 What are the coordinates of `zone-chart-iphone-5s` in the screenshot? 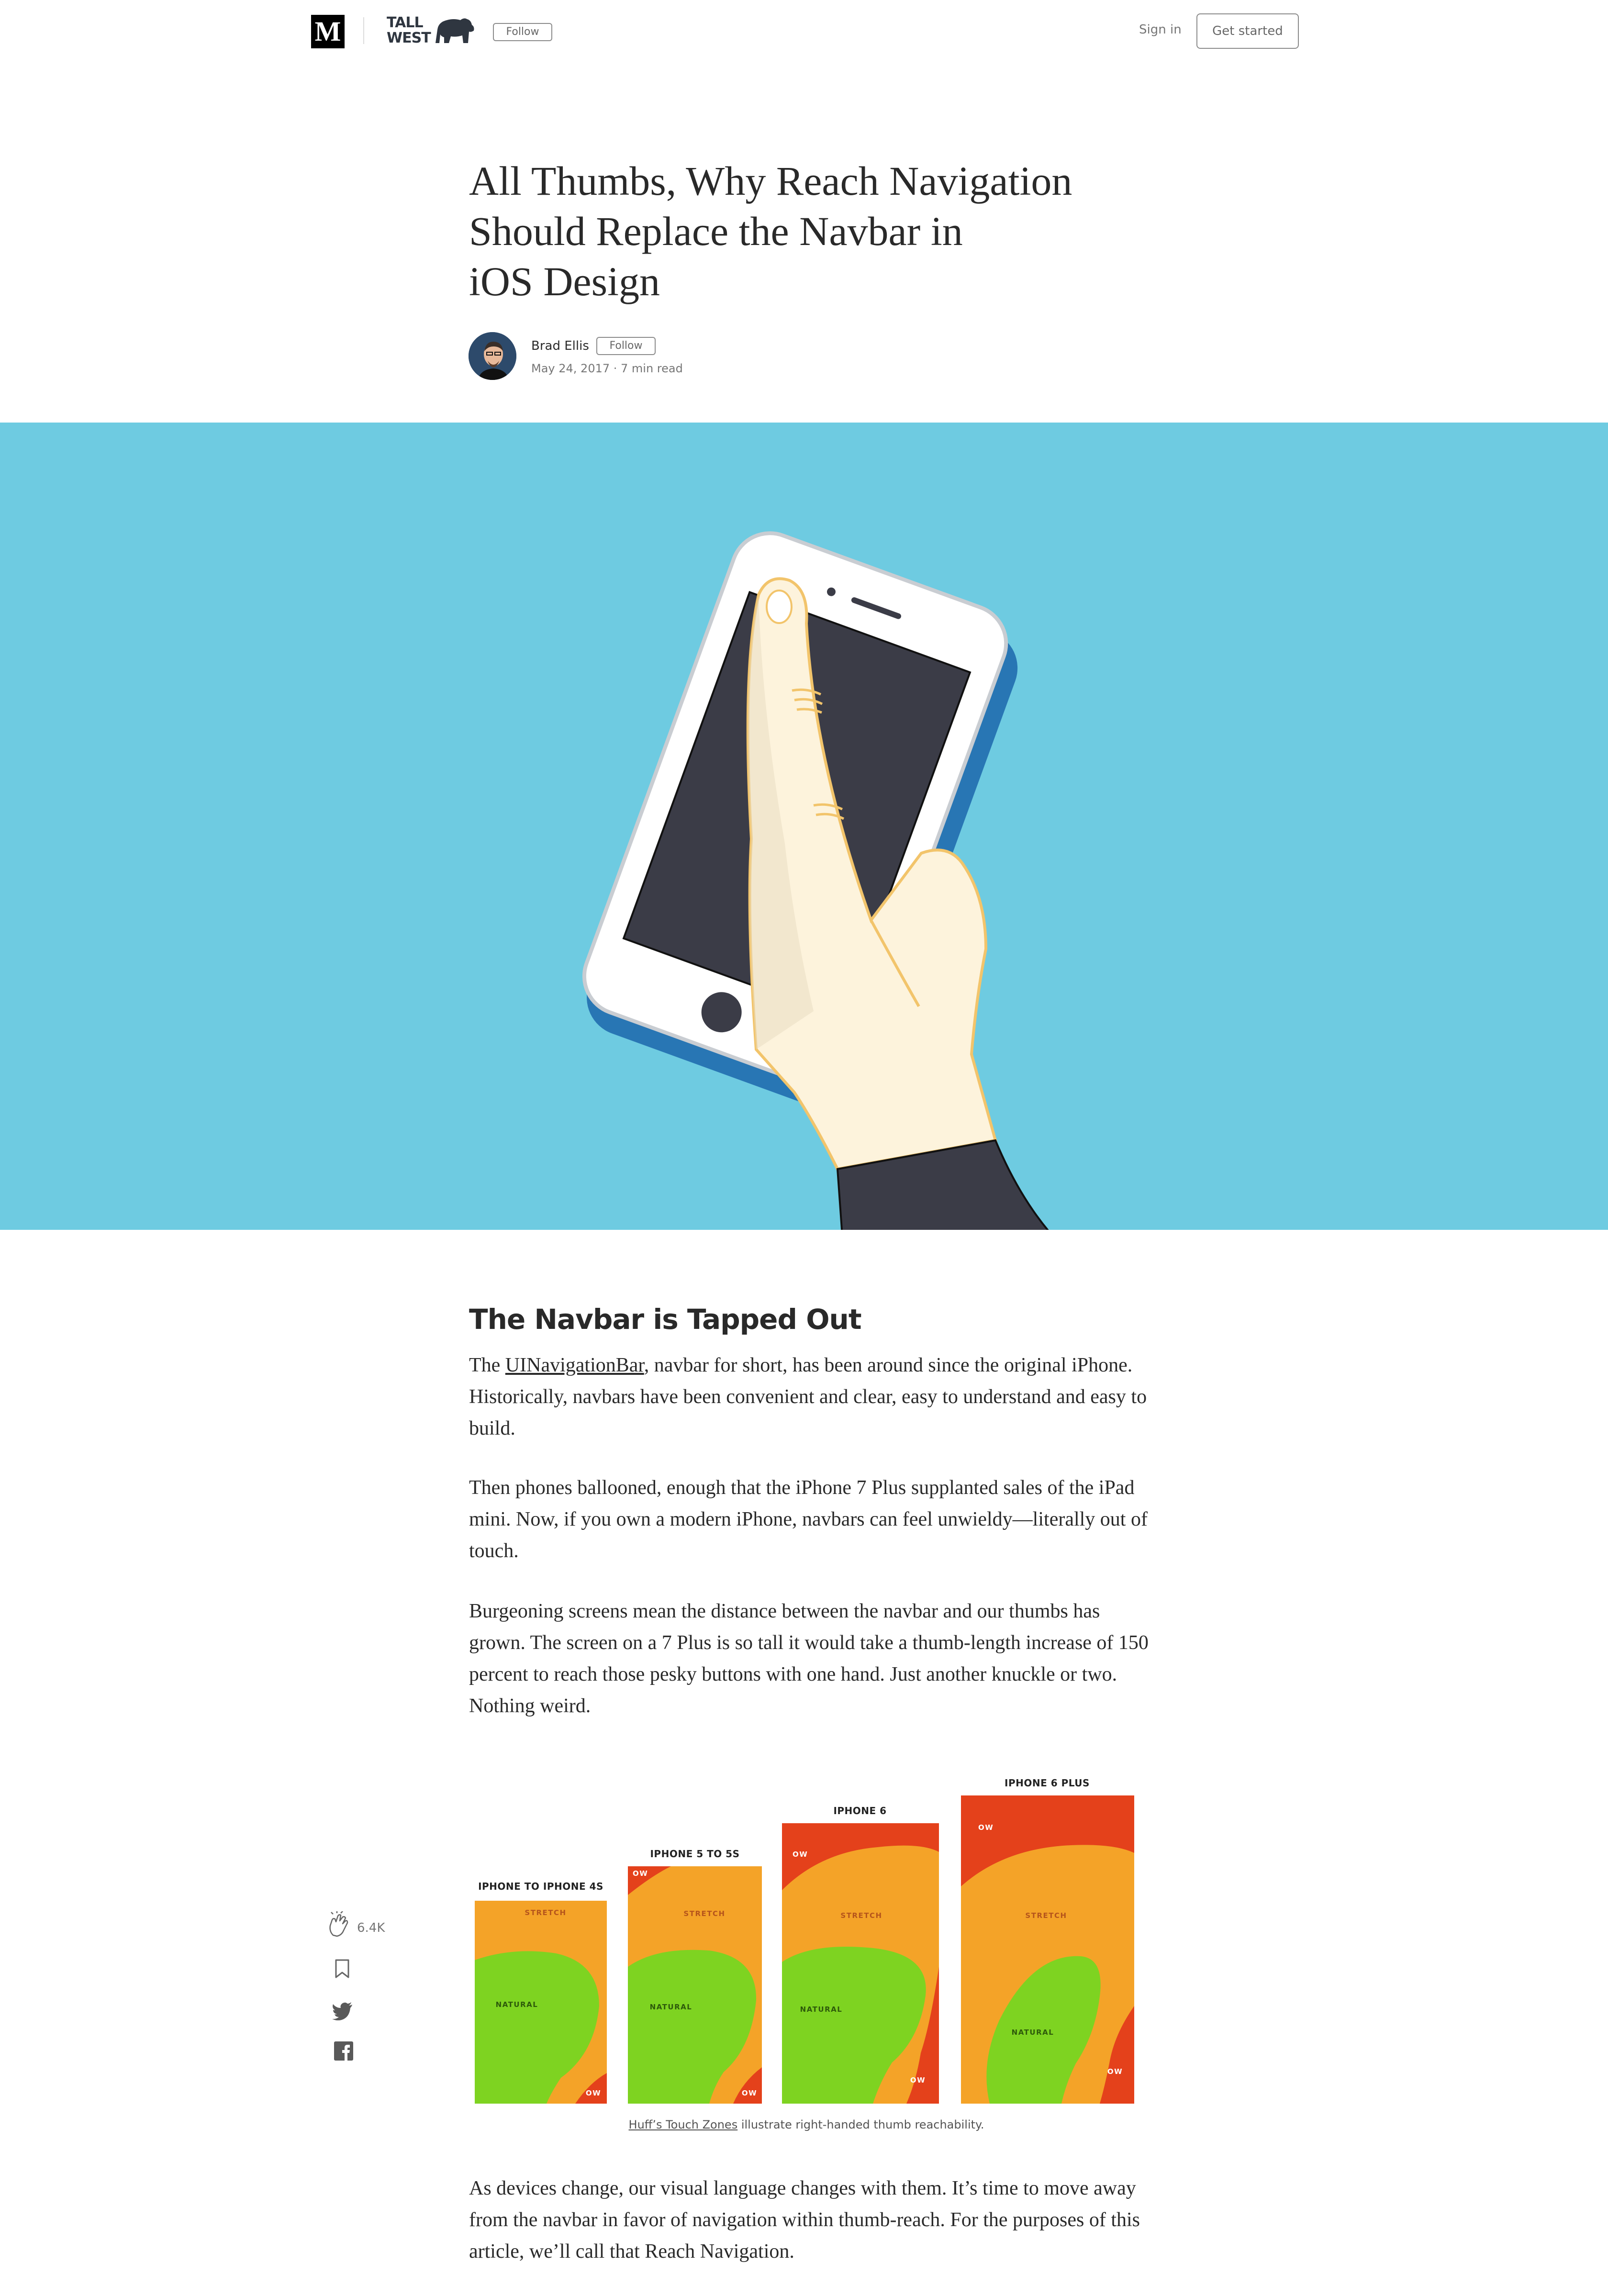 It's located at (695, 1985).